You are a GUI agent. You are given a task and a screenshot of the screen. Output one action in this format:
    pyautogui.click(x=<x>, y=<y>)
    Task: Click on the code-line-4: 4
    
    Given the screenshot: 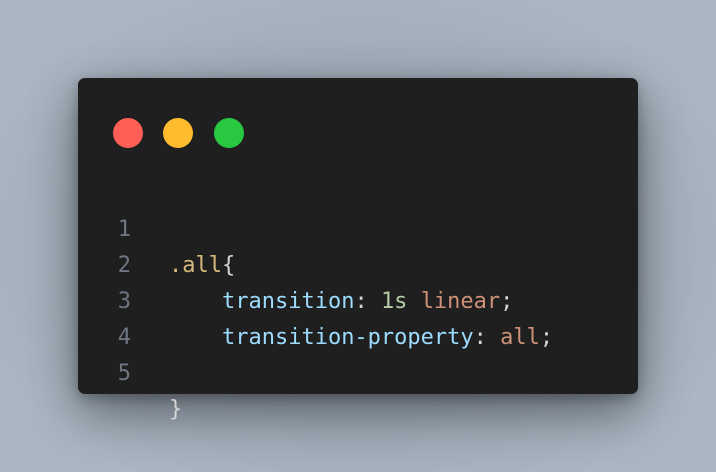 What is the action you would take?
    pyautogui.click(x=358, y=317)
    